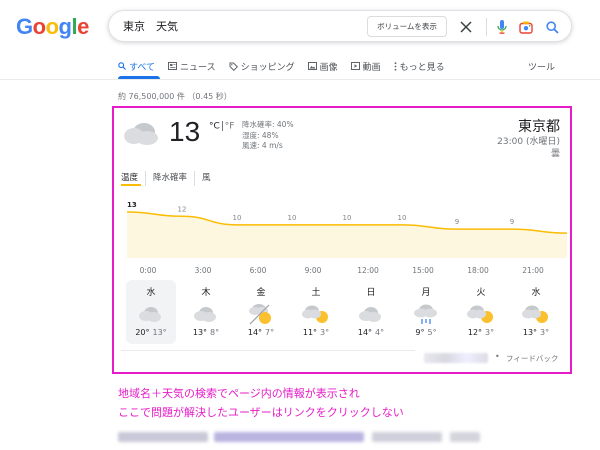  Describe the element at coordinates (466, 27) in the screenshot. I see `clear-icon` at that location.